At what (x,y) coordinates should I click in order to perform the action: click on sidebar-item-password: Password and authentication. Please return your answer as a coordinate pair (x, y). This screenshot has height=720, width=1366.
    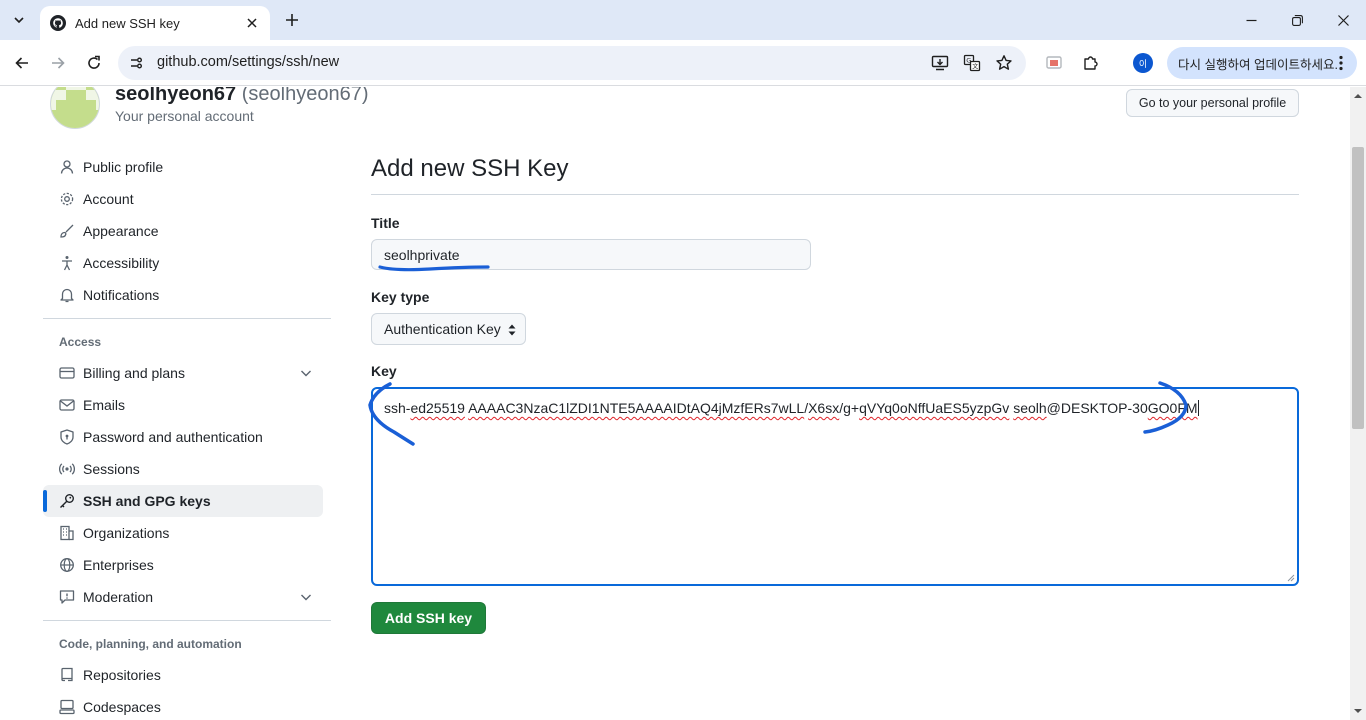
    Looking at the image, I should click on (183, 437).